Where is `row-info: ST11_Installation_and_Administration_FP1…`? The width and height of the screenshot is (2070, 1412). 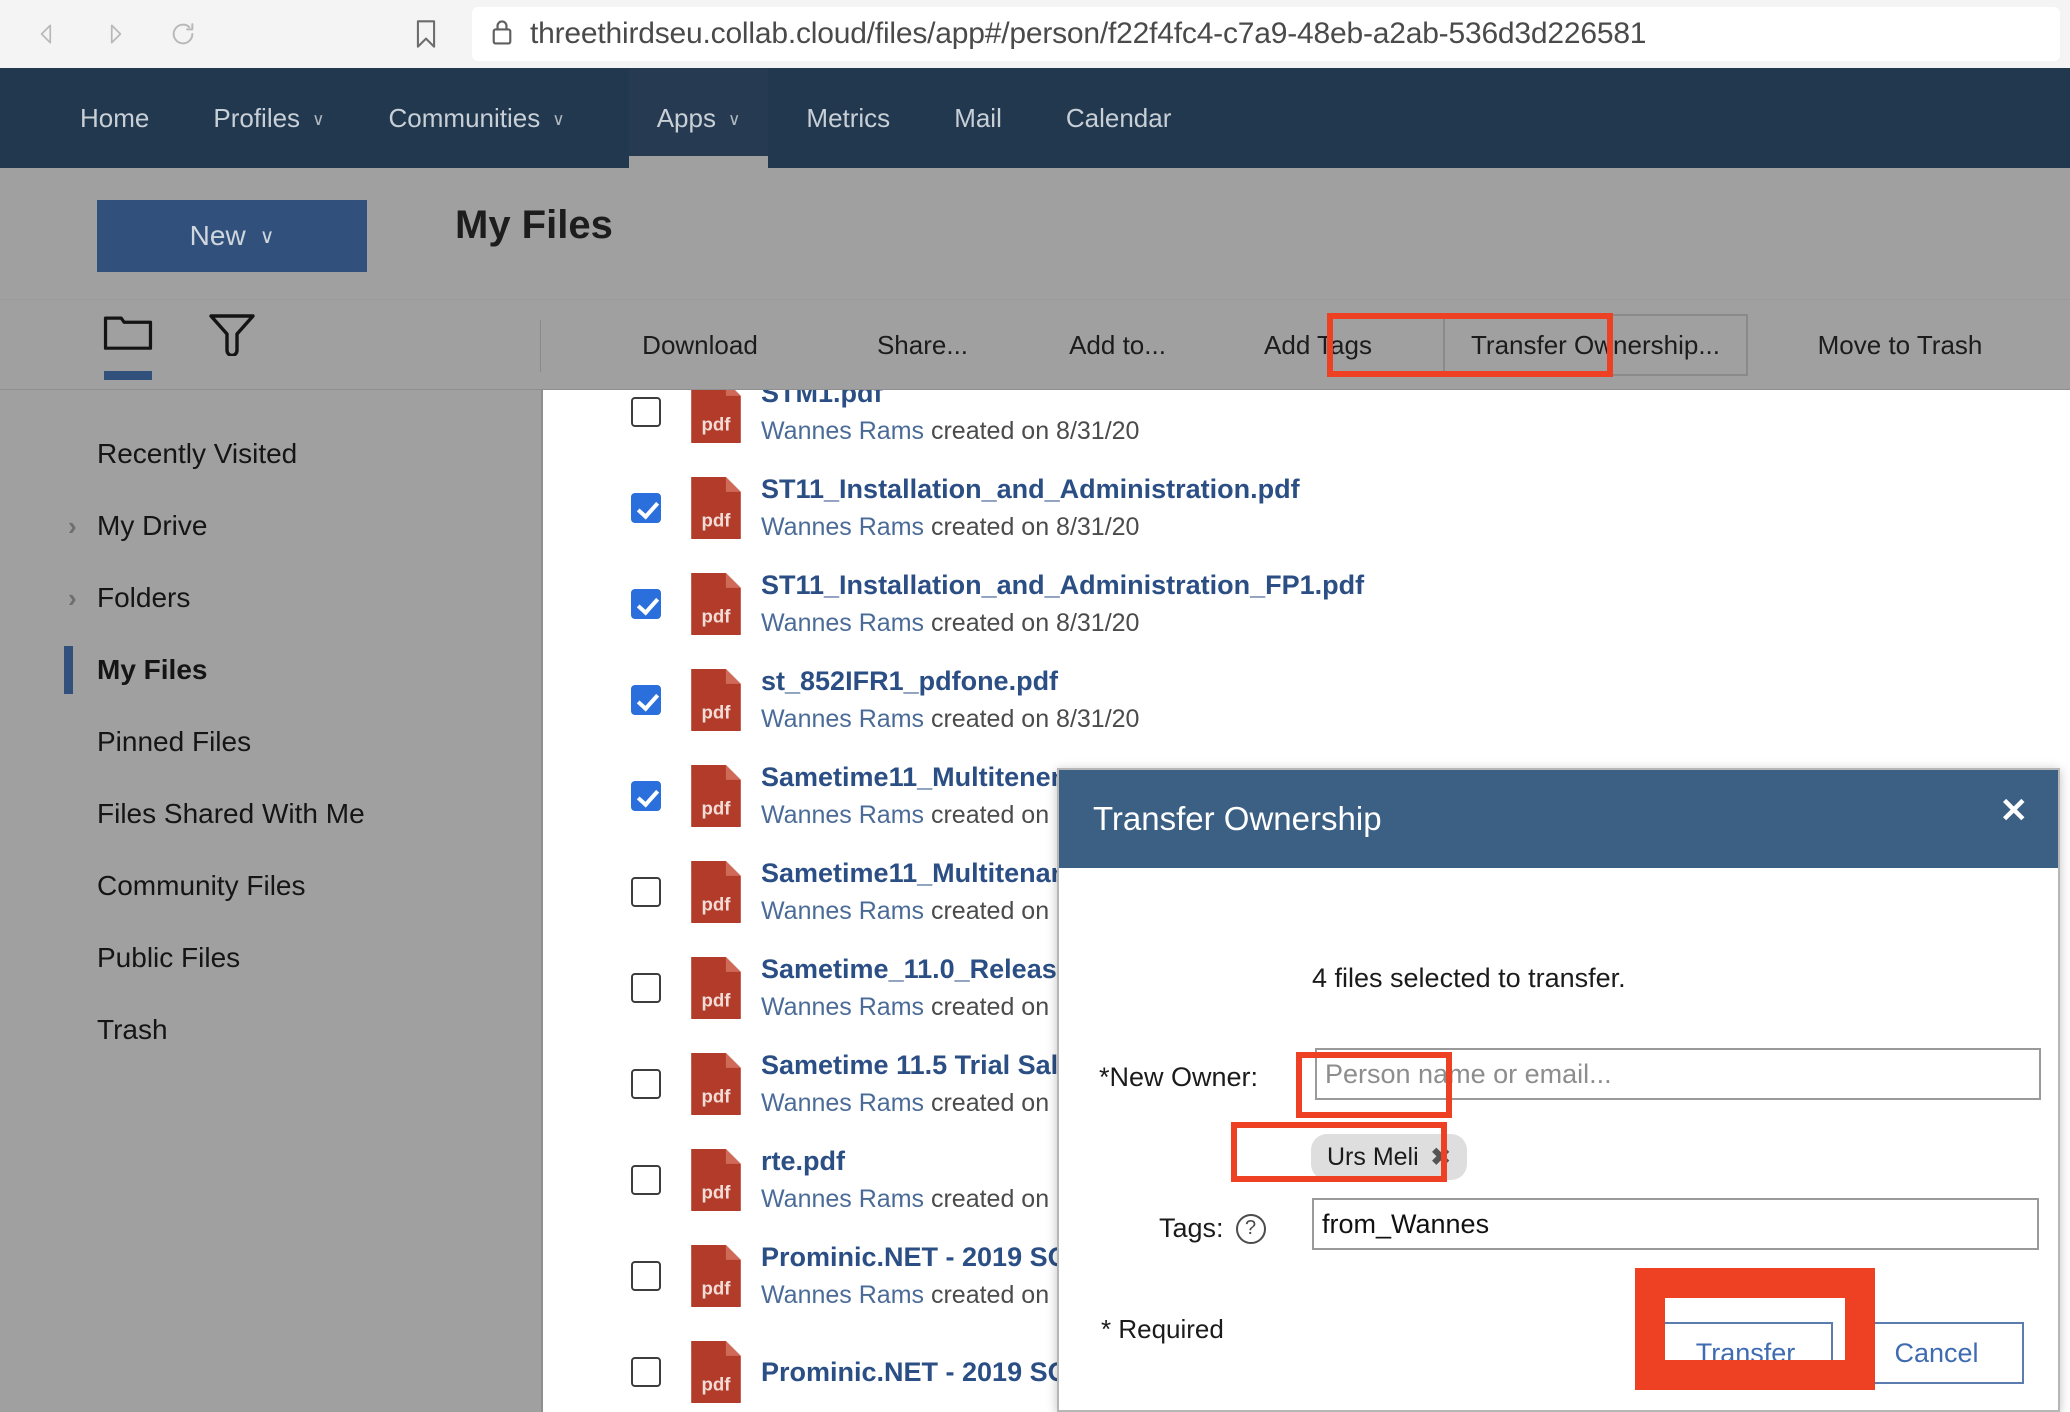 row-info: ST11_Installation_and_Administration_FP1… is located at coordinates (1062, 604).